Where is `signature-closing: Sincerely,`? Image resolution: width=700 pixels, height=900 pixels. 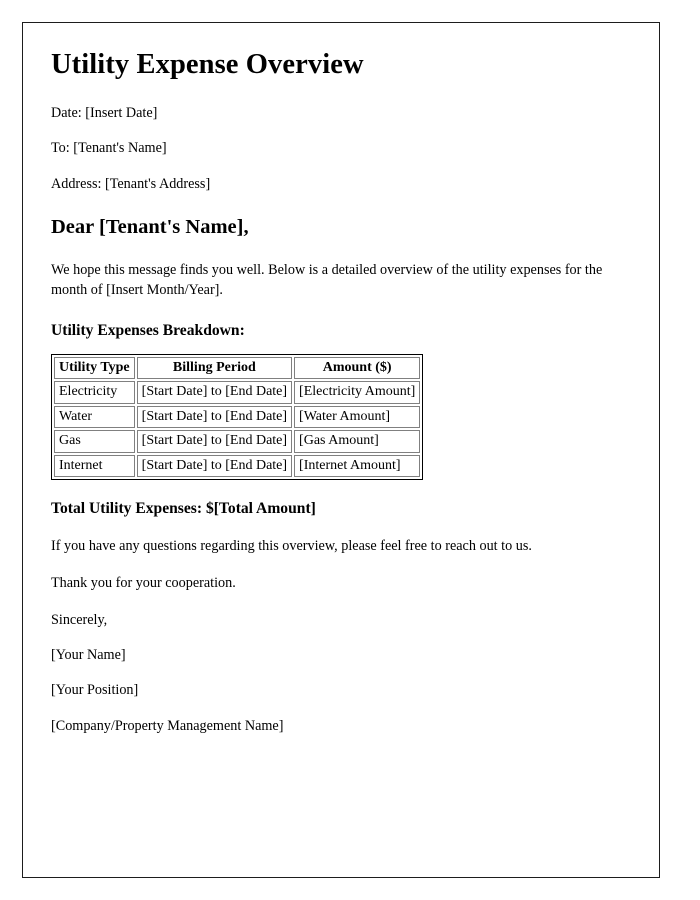
signature-closing: Sincerely, is located at coordinates (79, 619).